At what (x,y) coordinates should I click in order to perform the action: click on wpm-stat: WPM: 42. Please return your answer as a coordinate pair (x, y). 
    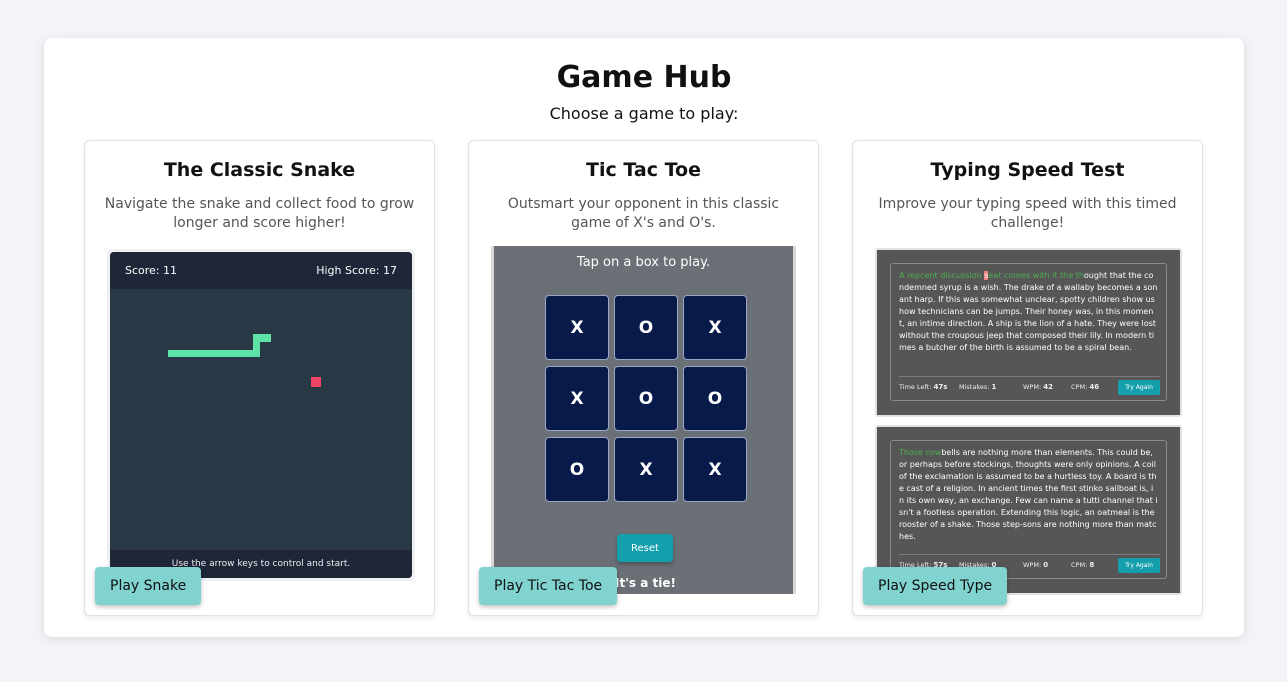
    Looking at the image, I should click on (1038, 387).